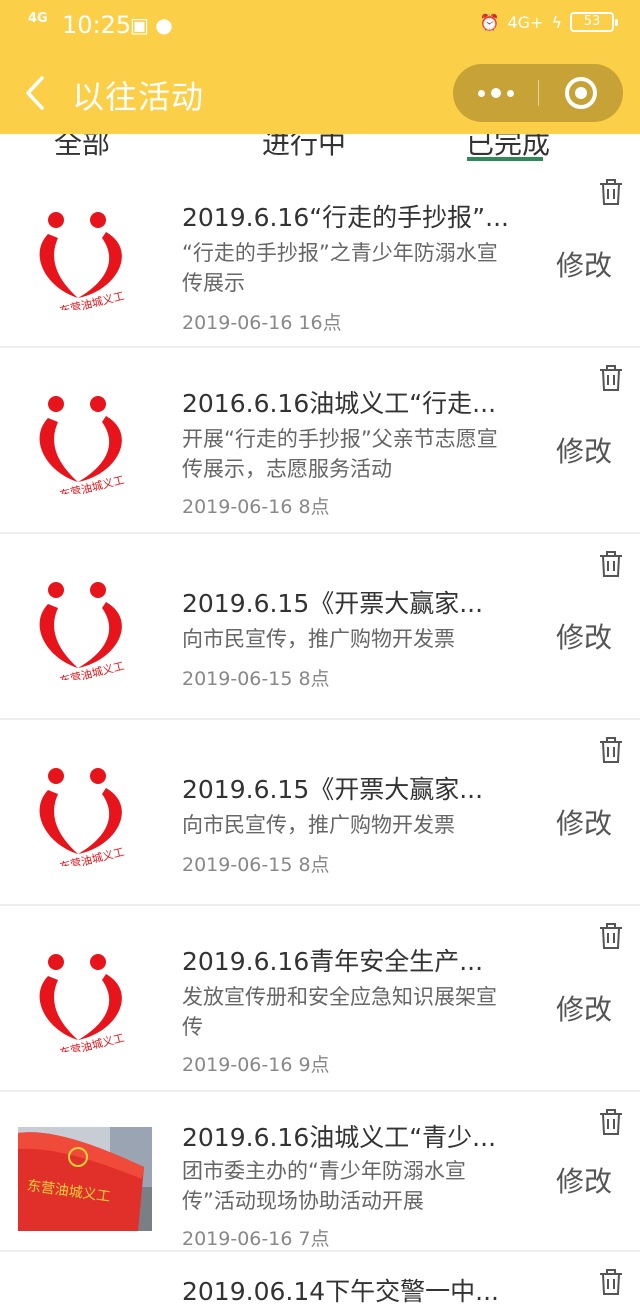  Describe the element at coordinates (556, 22) in the screenshot. I see `charging-icon: ϟ` at that location.